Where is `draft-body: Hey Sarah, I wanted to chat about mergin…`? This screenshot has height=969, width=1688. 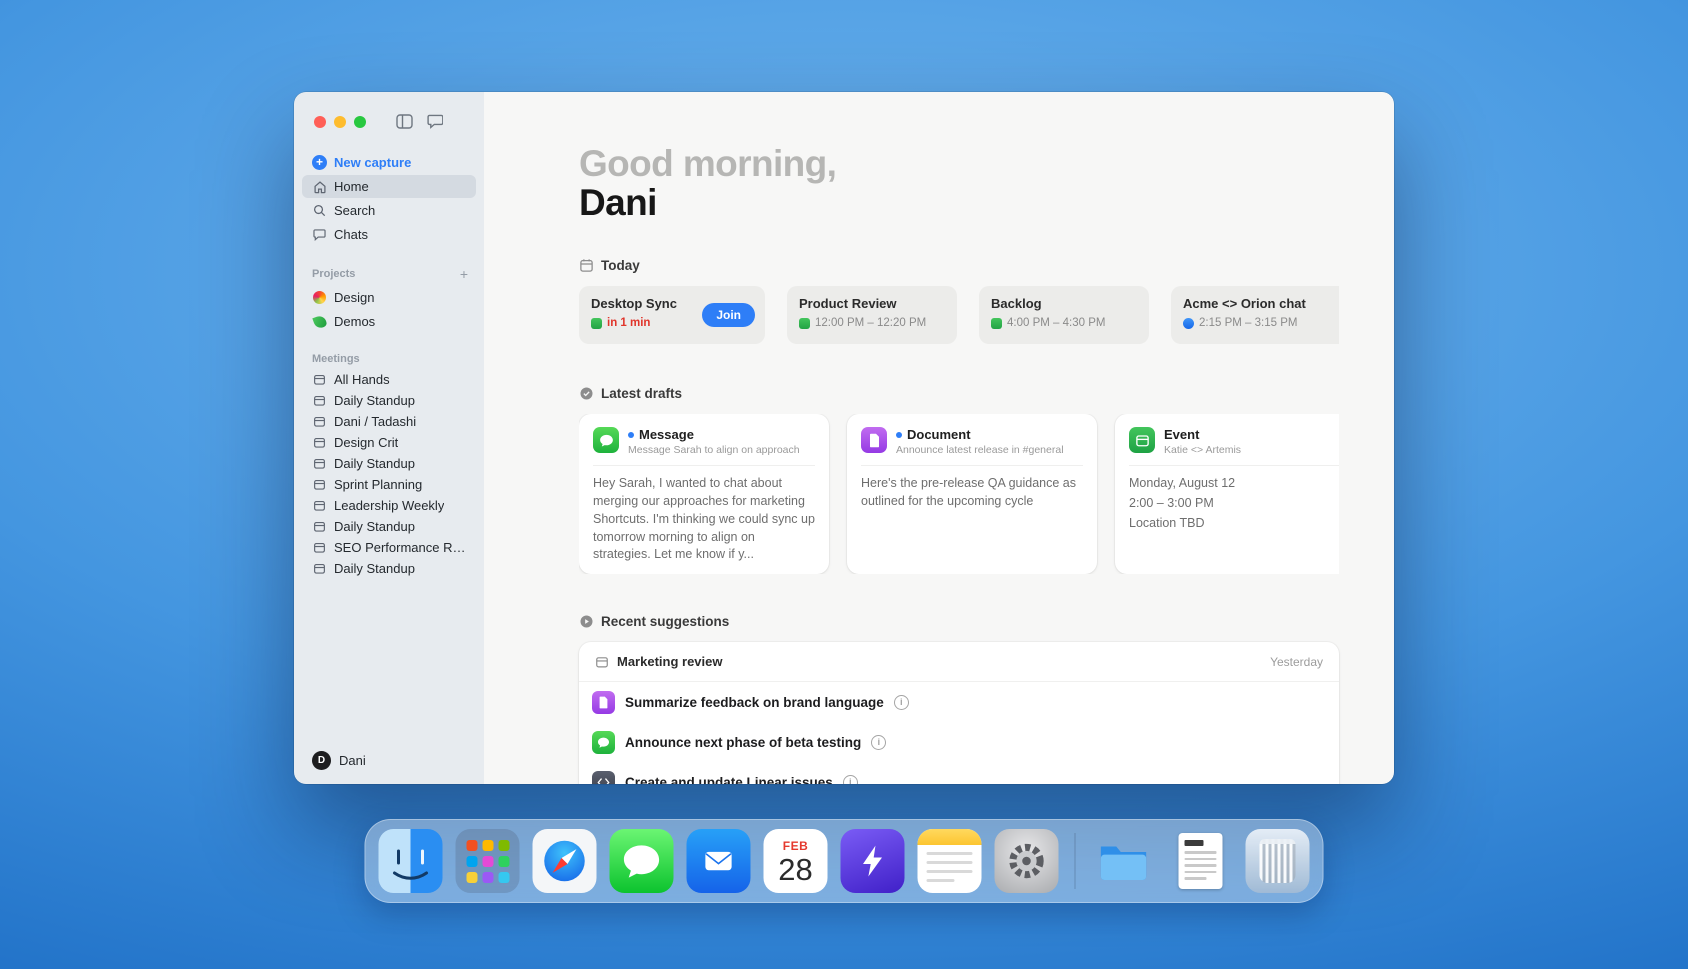
draft-body: Hey Sarah, I wanted to chat about mergin… is located at coordinates (704, 519).